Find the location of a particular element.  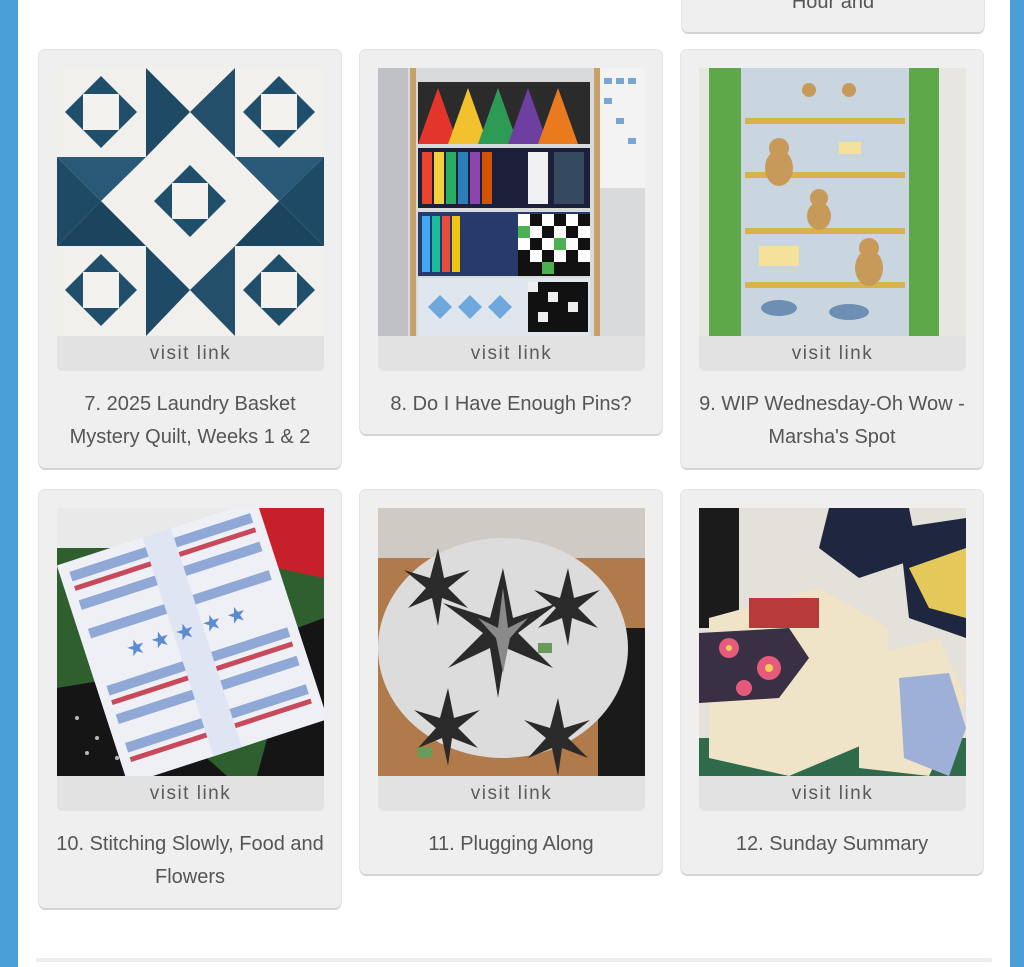

fabric-scraps-image is located at coordinates (832, 642).